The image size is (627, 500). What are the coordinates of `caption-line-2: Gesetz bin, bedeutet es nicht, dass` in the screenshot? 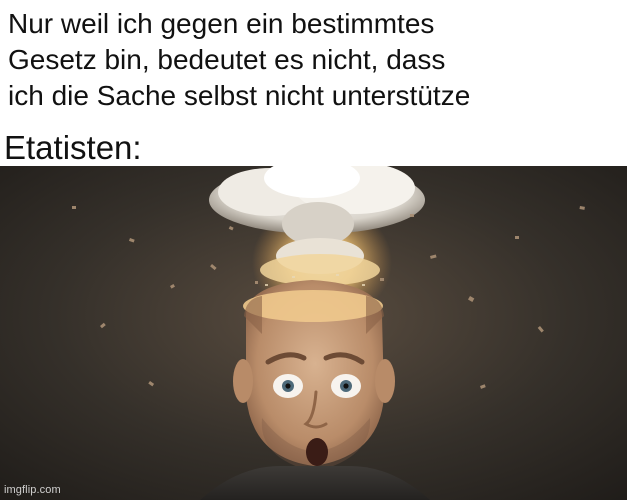 It's located at (227, 59).